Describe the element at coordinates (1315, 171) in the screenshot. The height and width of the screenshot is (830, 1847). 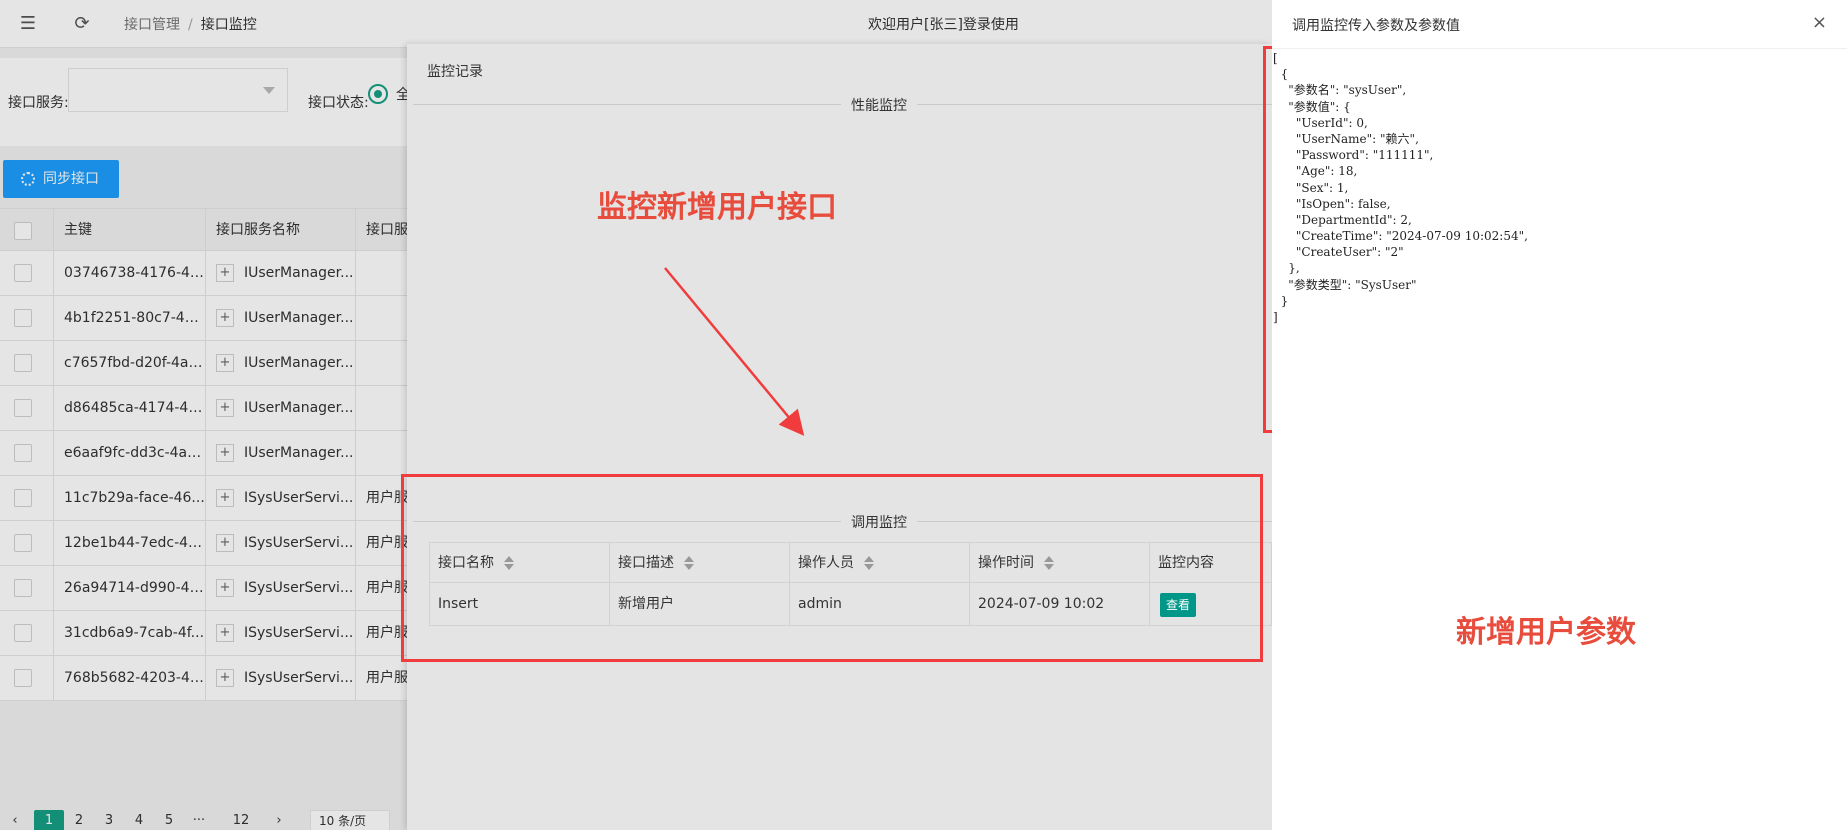
I see `json-line: "Age": 18,` at that location.